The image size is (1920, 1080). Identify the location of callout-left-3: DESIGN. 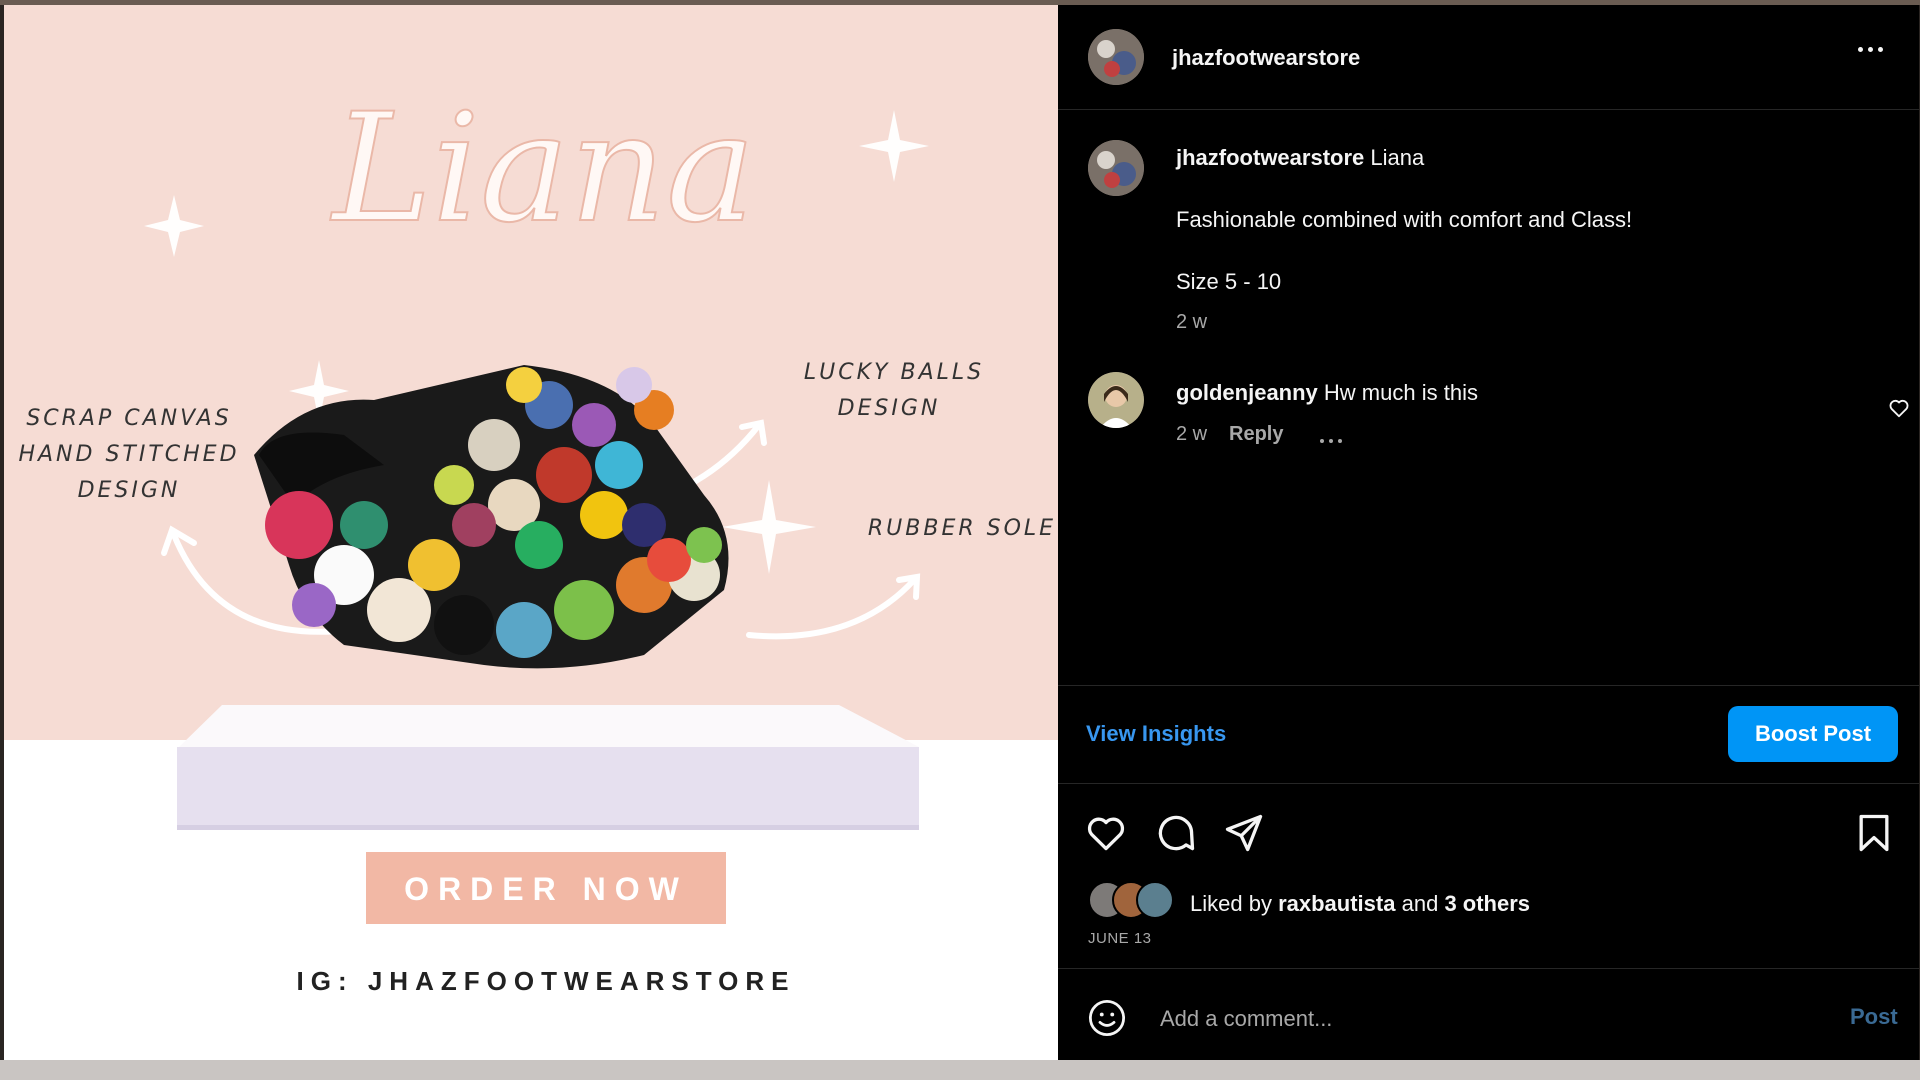
(129, 490).